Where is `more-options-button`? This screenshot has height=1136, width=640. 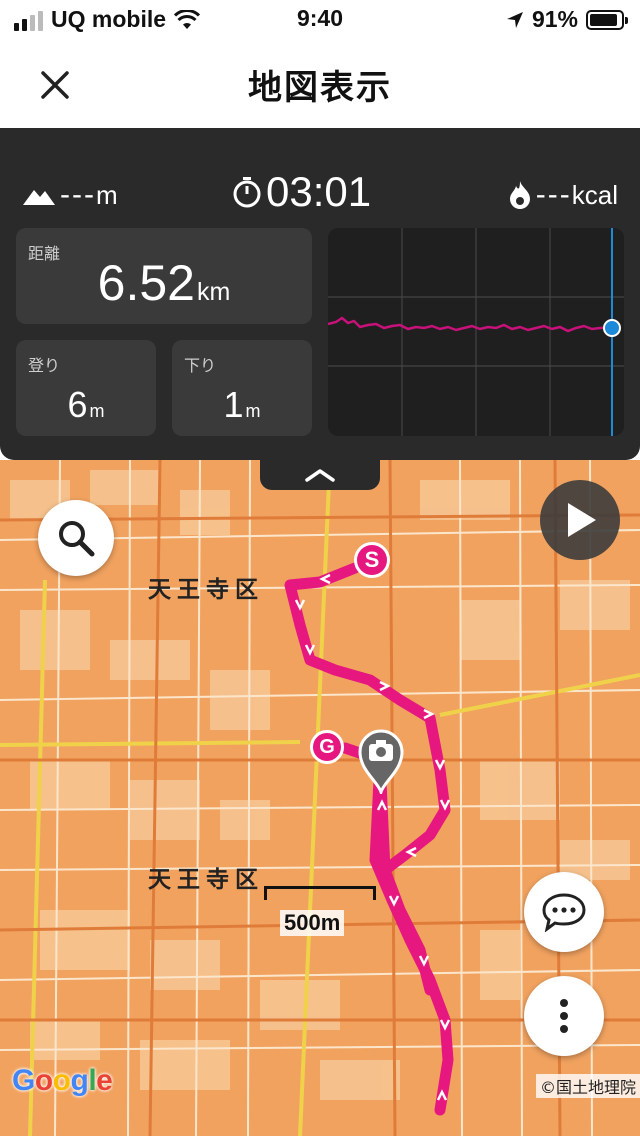
more-options-button is located at coordinates (564, 1016).